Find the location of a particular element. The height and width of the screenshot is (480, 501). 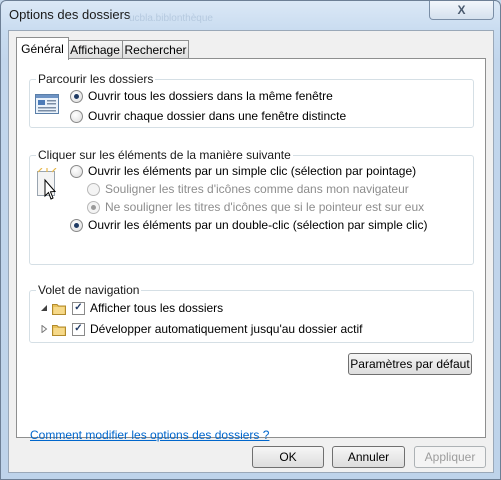

radio-underline-hover-control is located at coordinates (93, 207).